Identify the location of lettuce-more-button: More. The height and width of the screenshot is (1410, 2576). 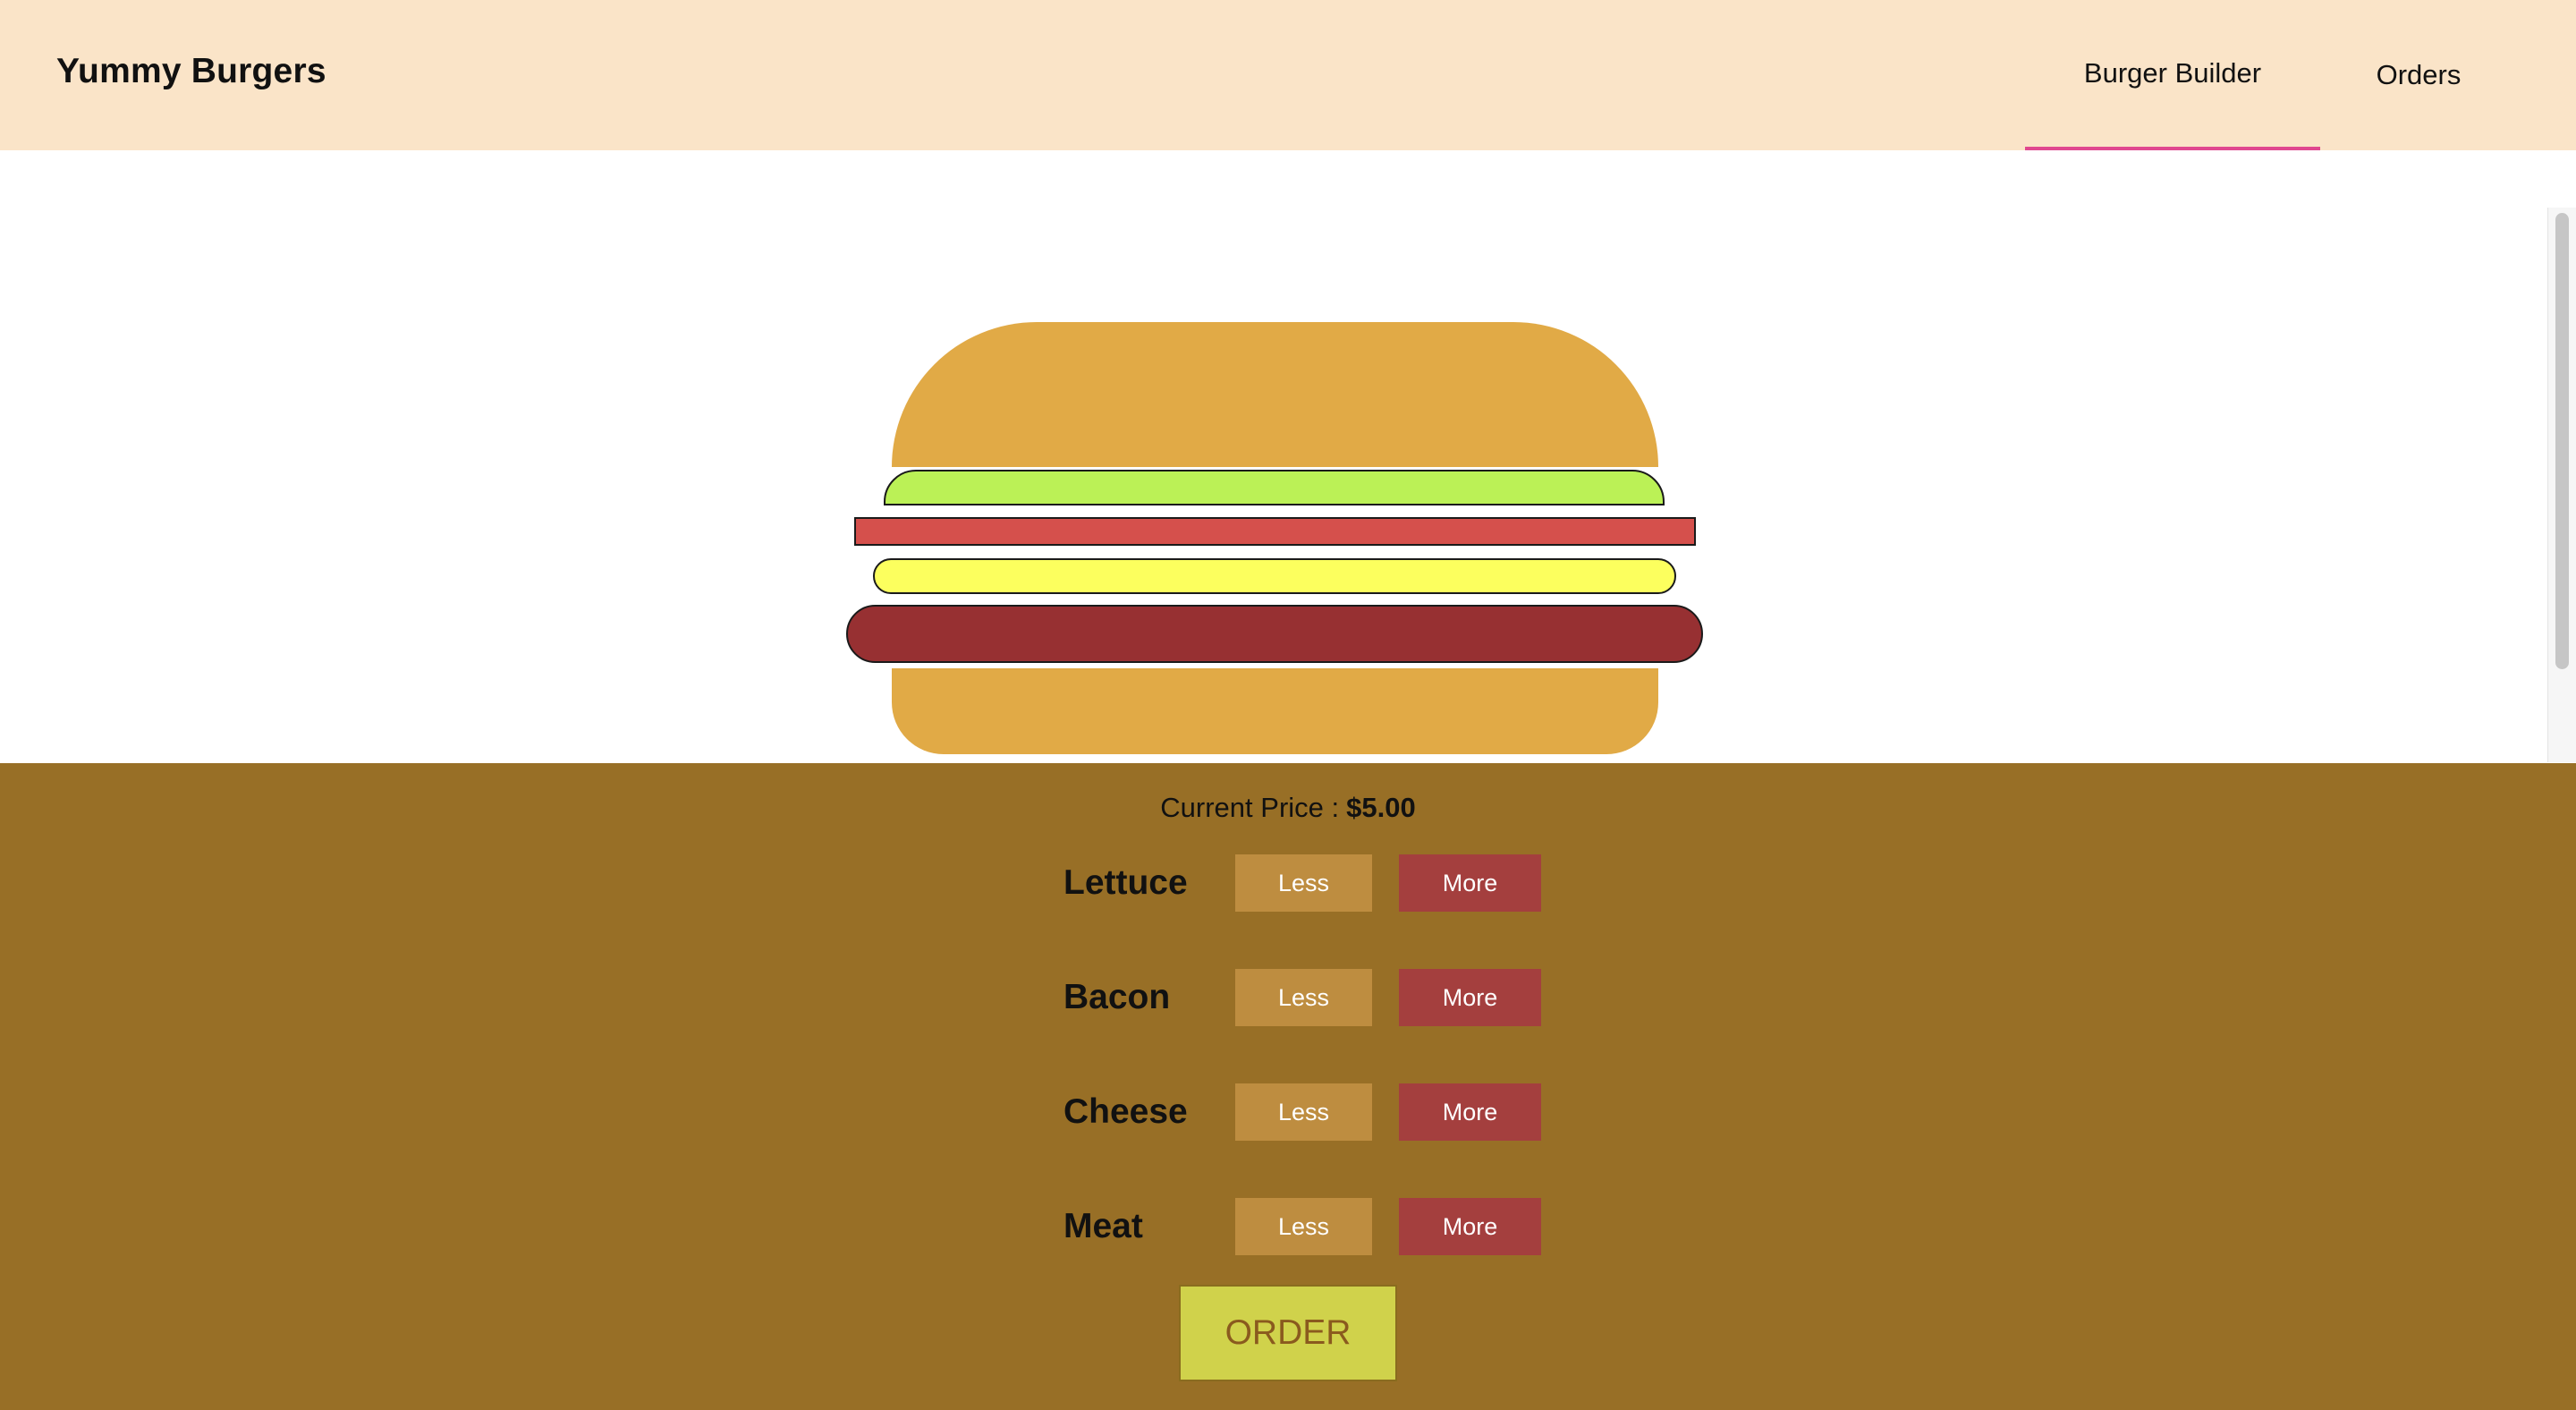
(1470, 883).